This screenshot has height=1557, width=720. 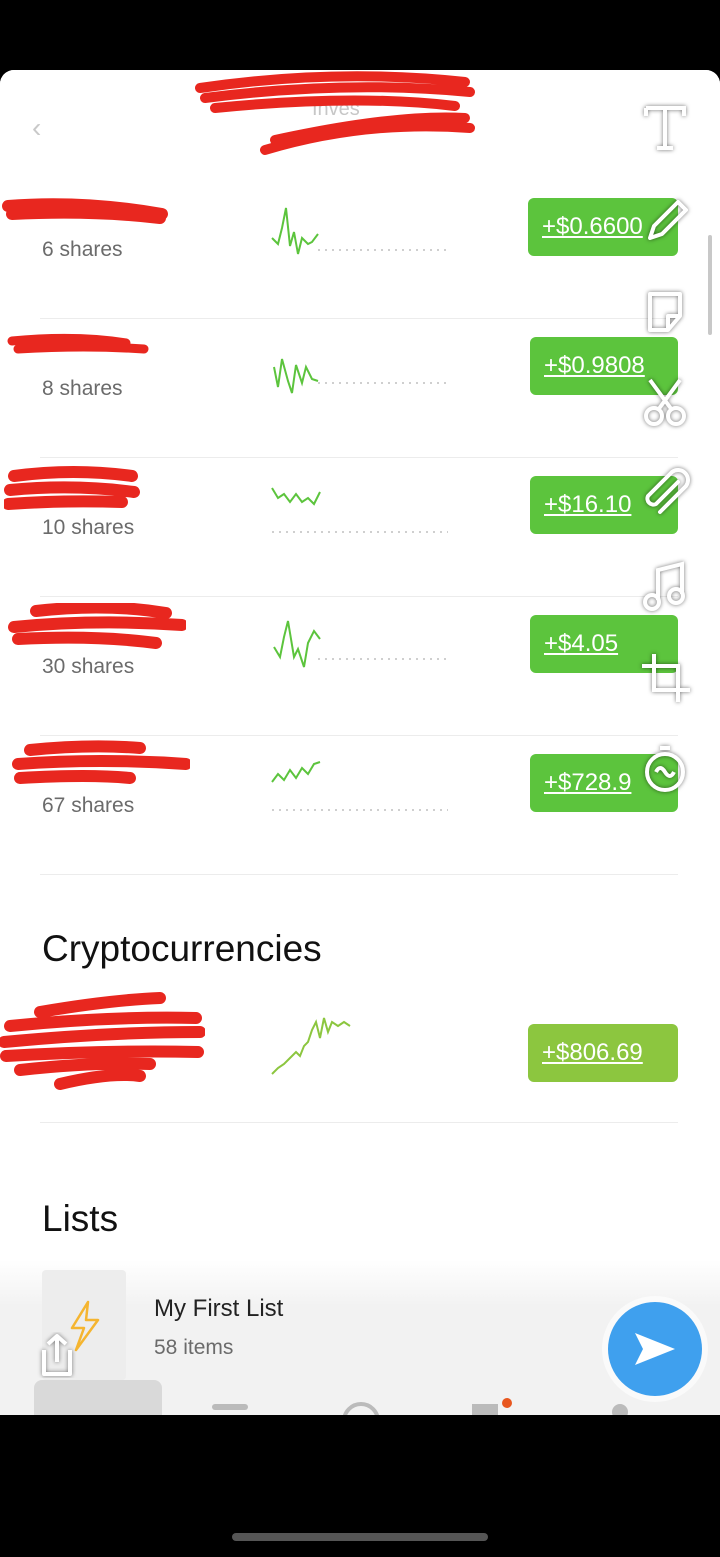 I want to click on tab-account, so click(x=620, y=1409).